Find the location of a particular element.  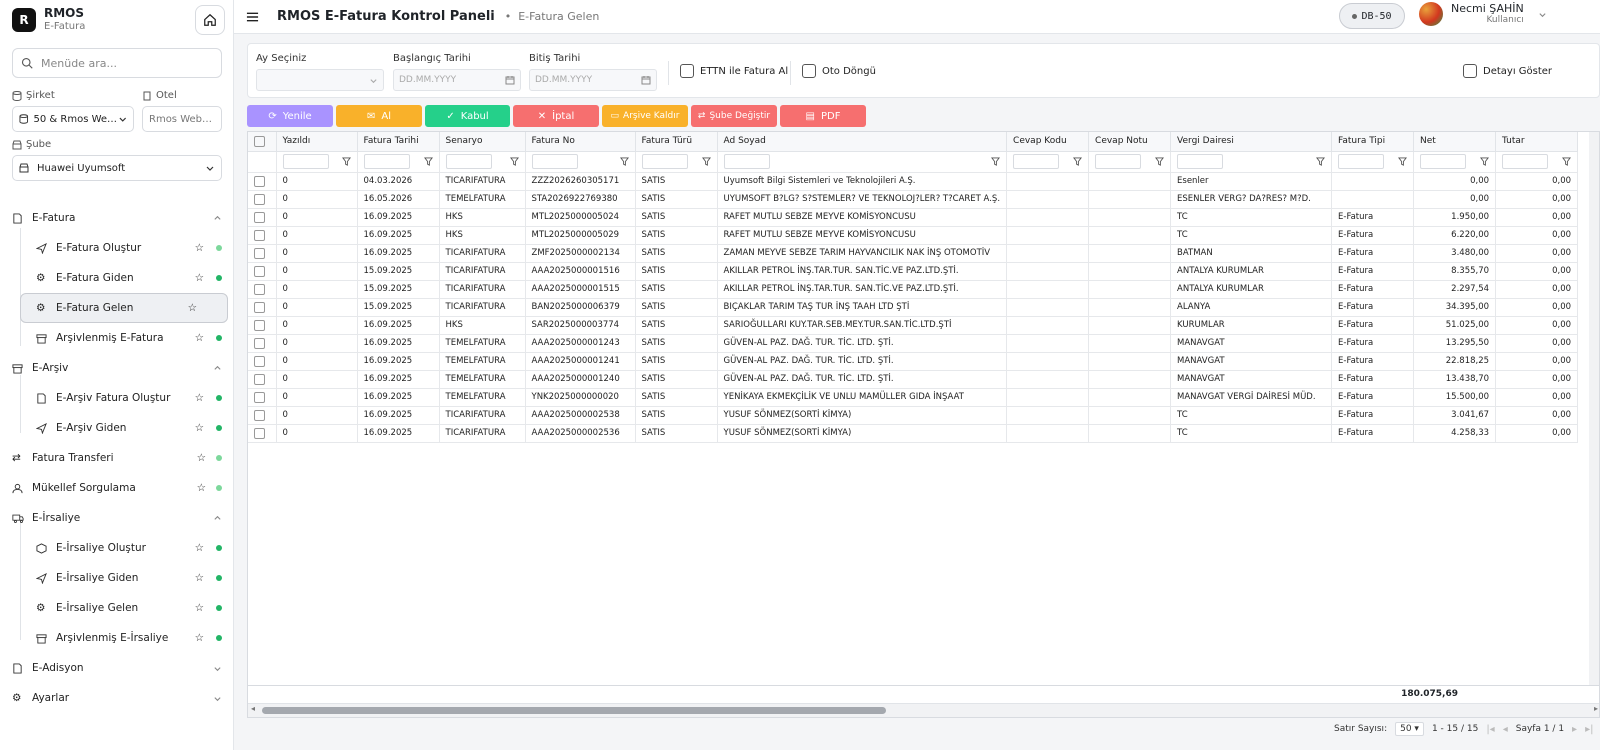

ay-select is located at coordinates (320, 80).